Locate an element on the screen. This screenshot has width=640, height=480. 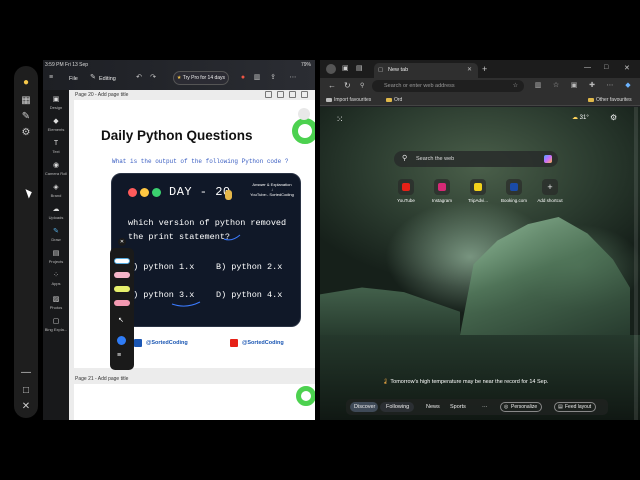
quick-link-booking: Booking.com is located at coordinates (514, 191).